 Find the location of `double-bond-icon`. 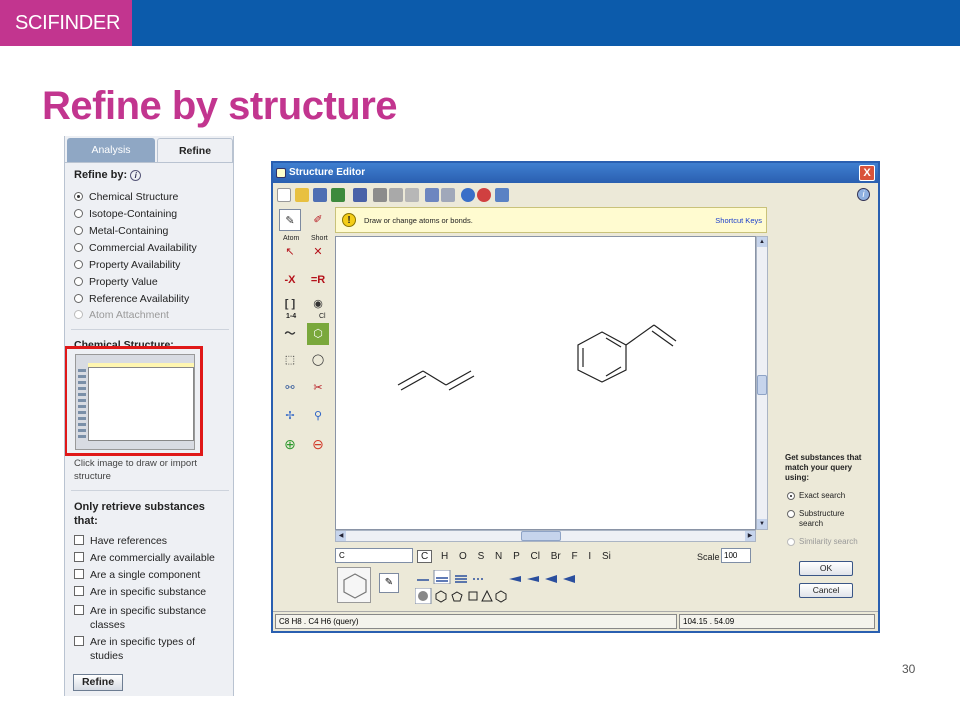

double-bond-icon is located at coordinates (442, 577).